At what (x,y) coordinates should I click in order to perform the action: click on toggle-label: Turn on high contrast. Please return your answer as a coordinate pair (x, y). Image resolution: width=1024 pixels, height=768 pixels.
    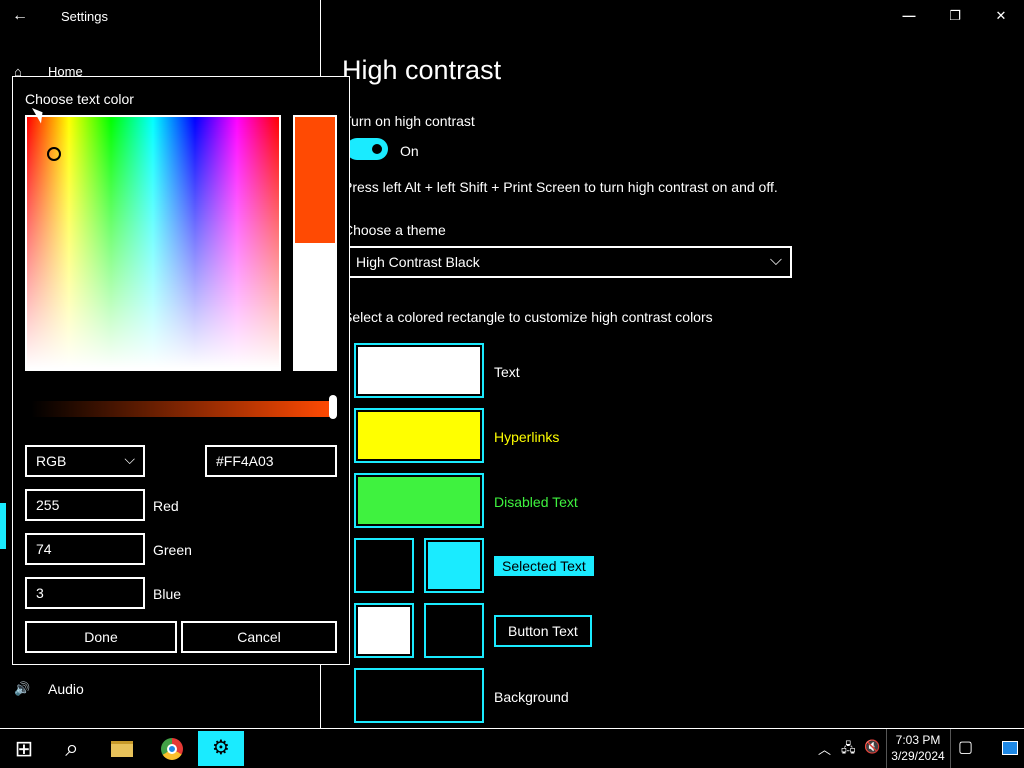
    Looking at the image, I should click on (409, 121).